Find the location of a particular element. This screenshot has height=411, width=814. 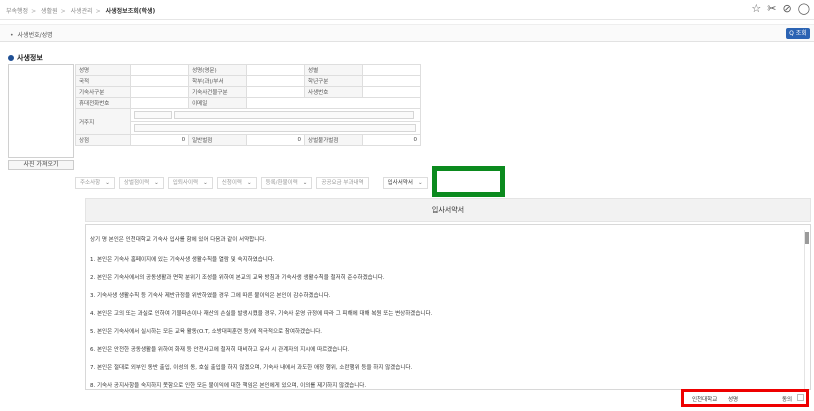

breadcrumb: 부속행정 > 생활원 > 사생관리 > 사생정보조회(학생) is located at coordinates (81, 11).